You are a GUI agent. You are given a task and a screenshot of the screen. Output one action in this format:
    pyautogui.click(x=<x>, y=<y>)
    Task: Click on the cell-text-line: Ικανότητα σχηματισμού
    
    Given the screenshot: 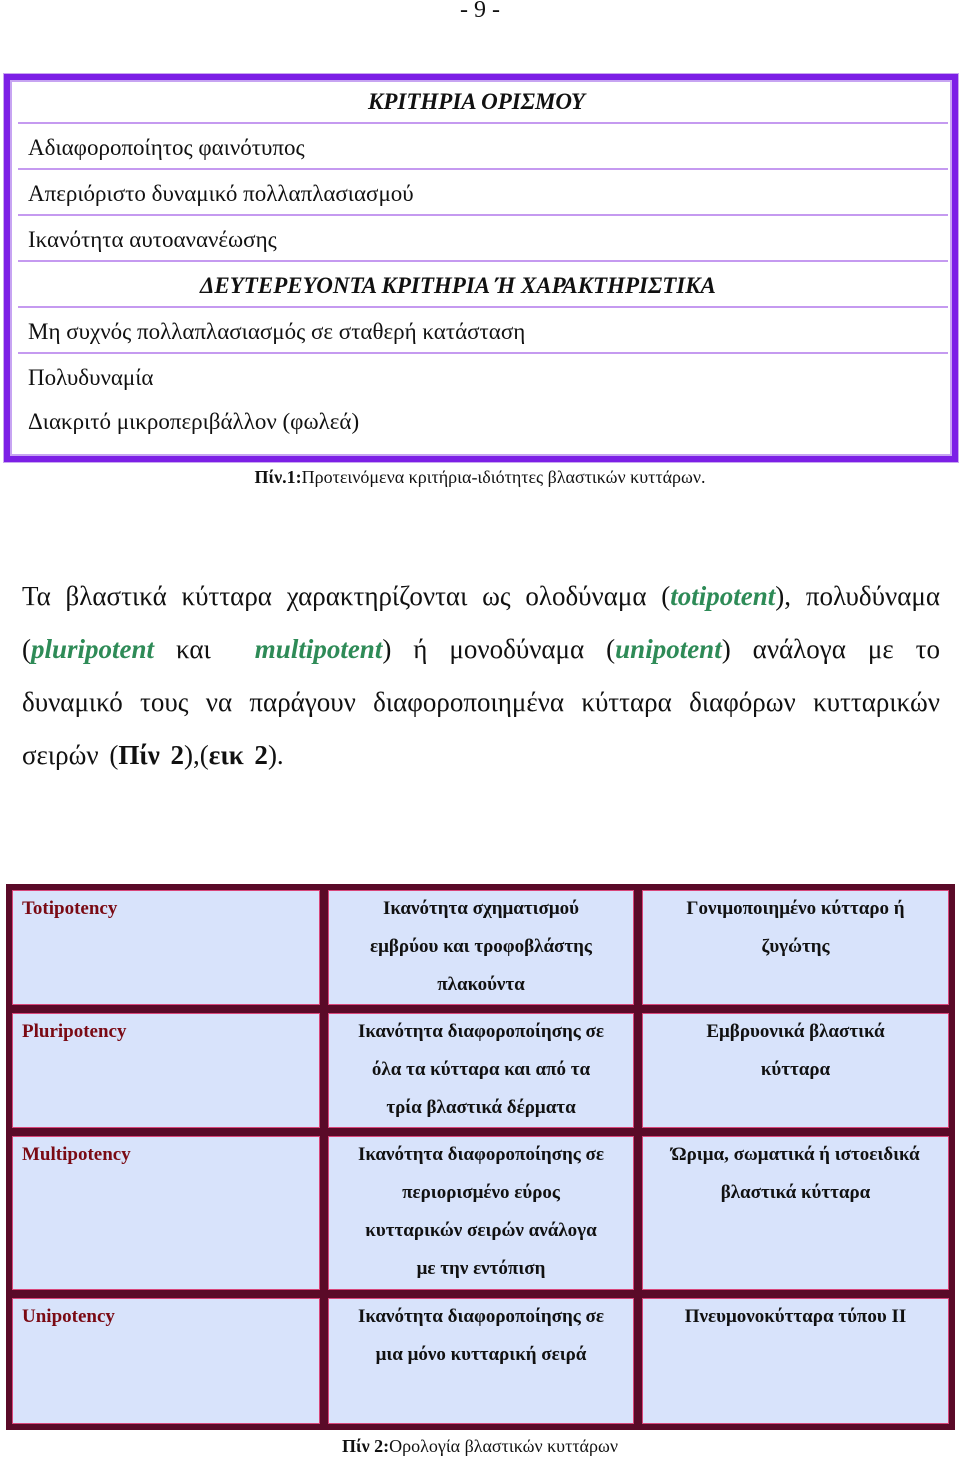 What is the action you would take?
    pyautogui.click(x=481, y=908)
    